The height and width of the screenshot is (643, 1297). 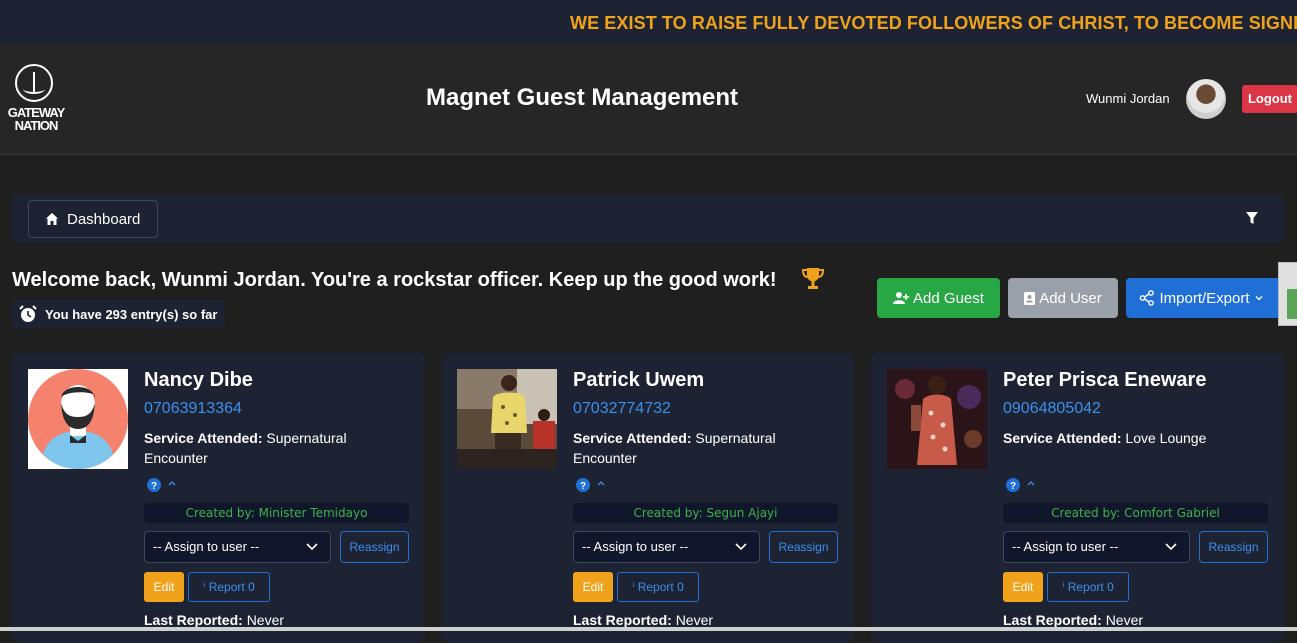 What do you see at coordinates (34, 83) in the screenshot?
I see `logo-emblem-icon` at bounding box center [34, 83].